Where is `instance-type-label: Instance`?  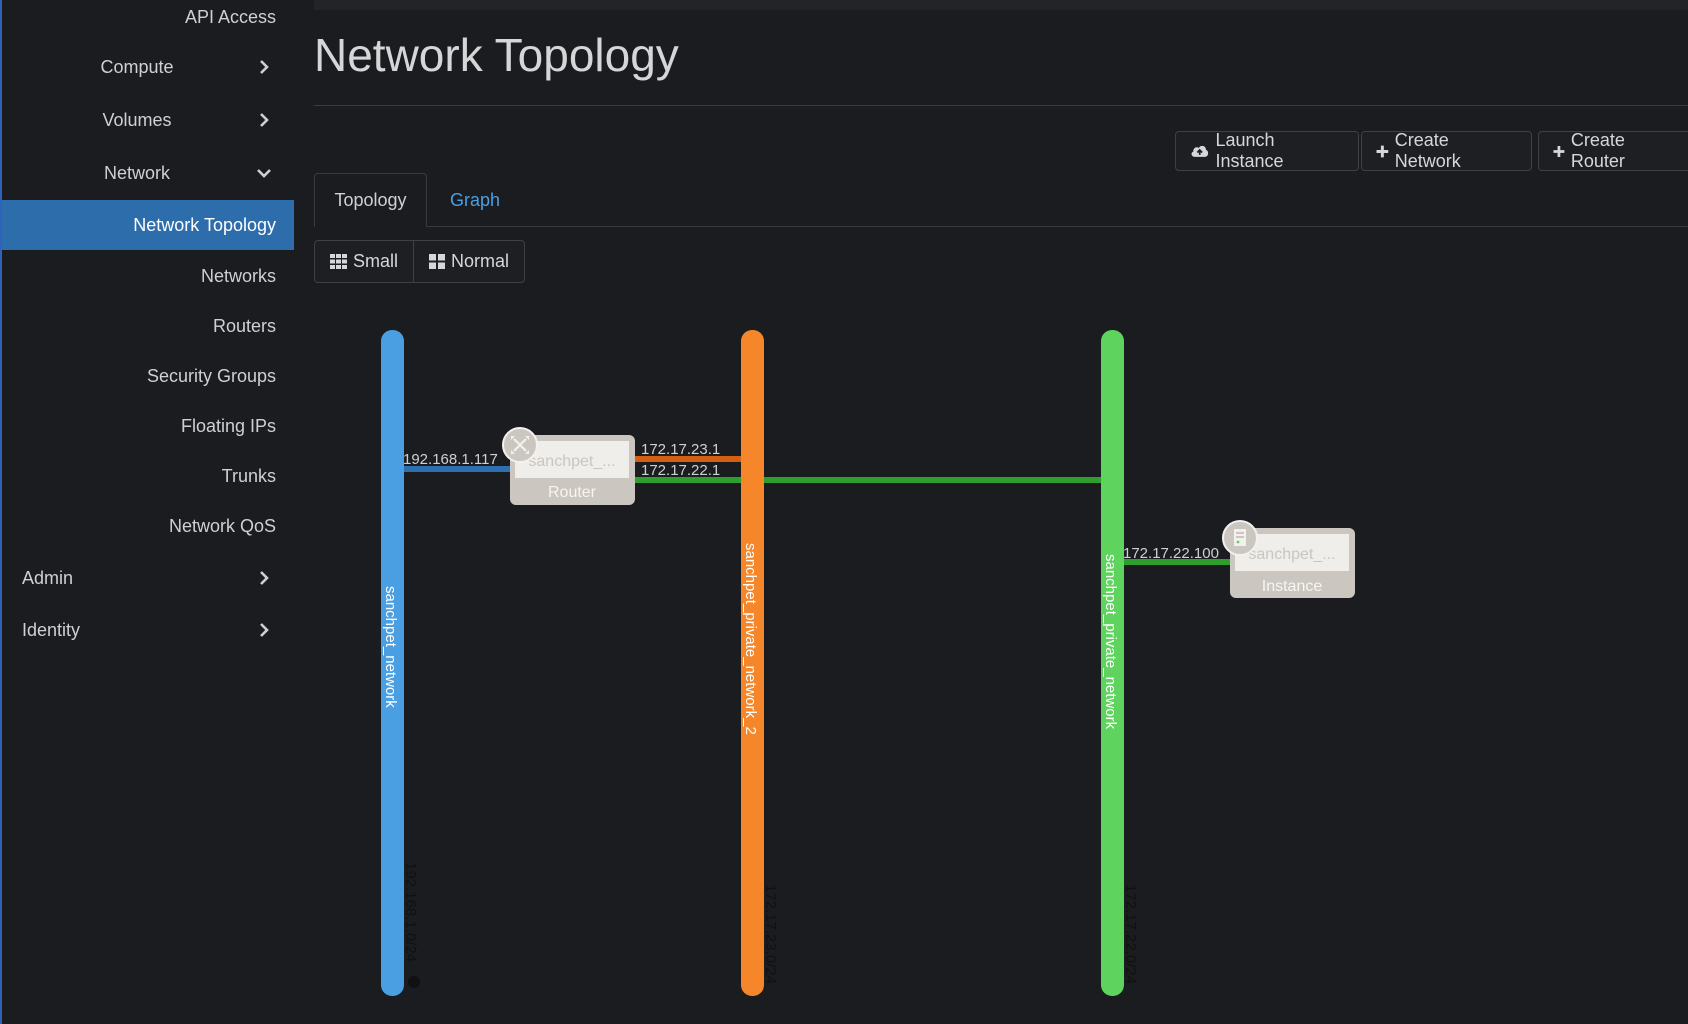
instance-type-label: Instance is located at coordinates (1292, 586).